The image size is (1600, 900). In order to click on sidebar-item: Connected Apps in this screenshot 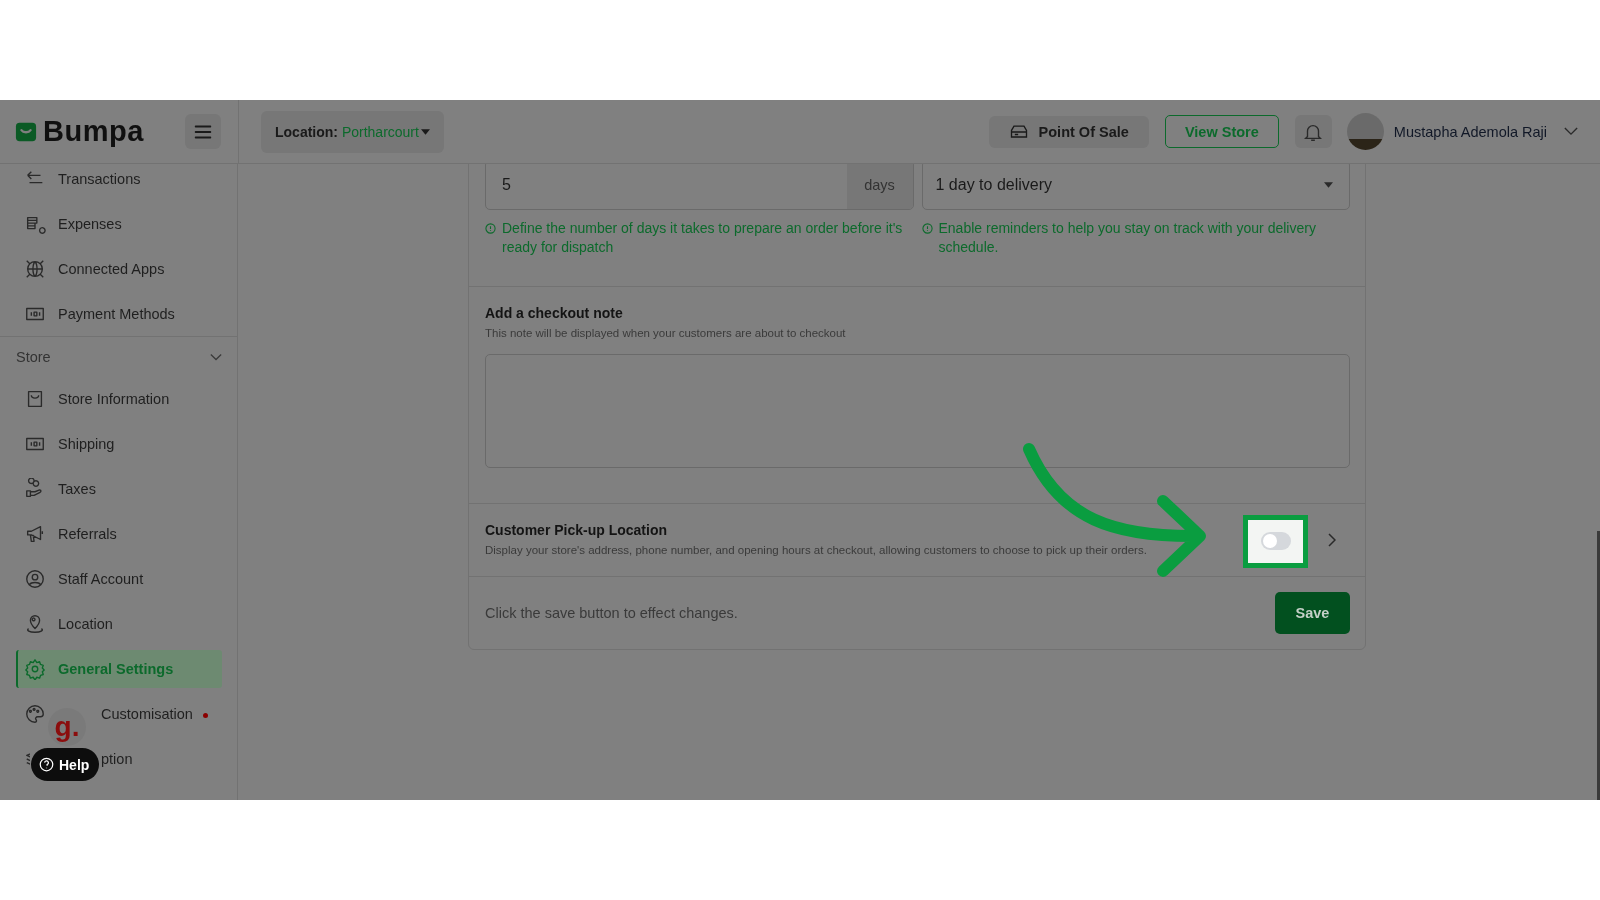, I will do `click(119, 268)`.